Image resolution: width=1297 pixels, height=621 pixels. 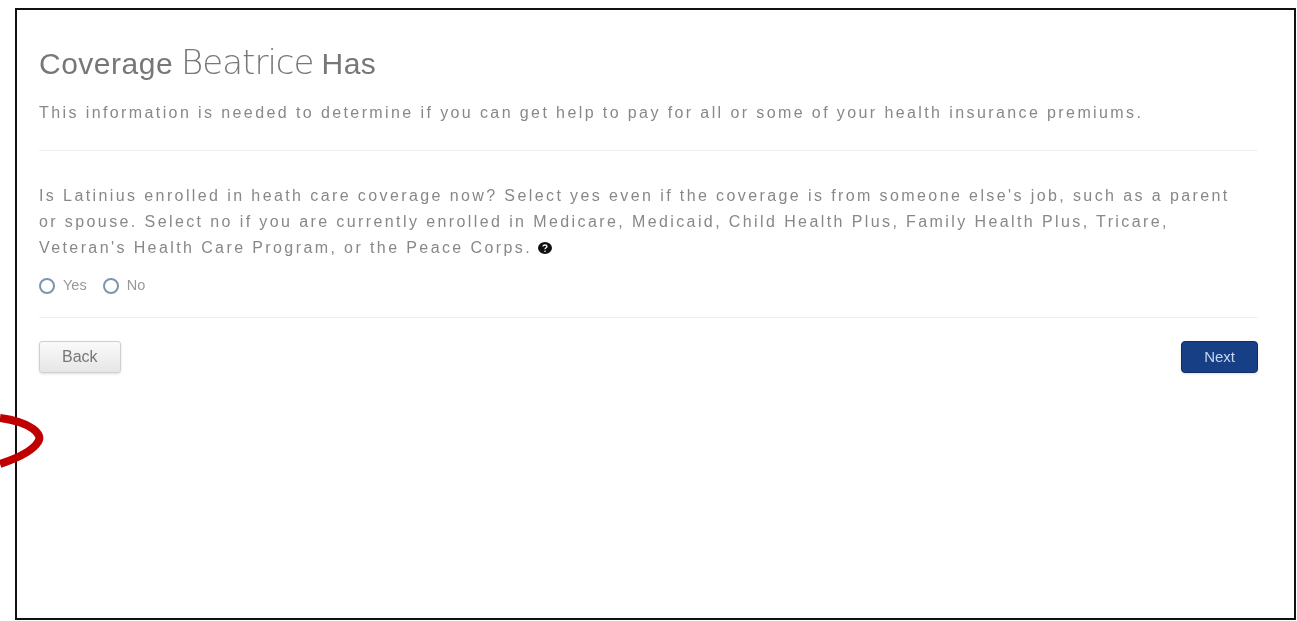 I want to click on intro-text: This information is needed to determine if you can get help to pay for all or some of your health insurance premiums., so click(x=592, y=113).